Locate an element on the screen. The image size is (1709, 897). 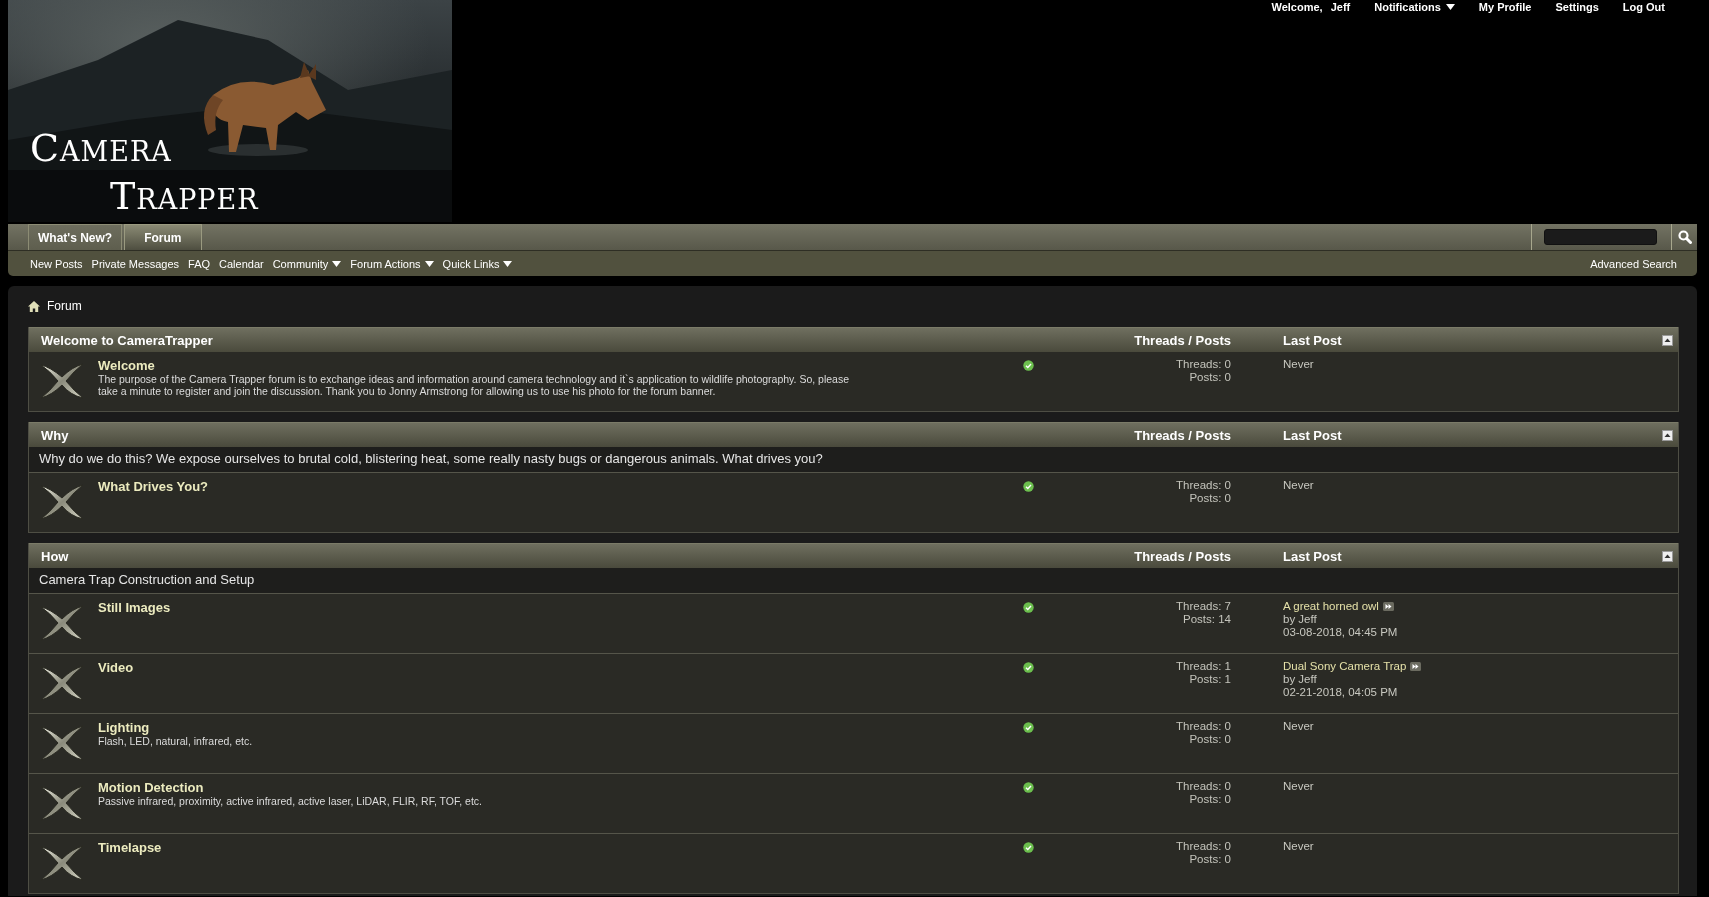
forum-description: The purpose of the Camera Trapper forum is to exchange ideas and information around camera technology and it`s application to wildlife photography. So, please take a minute to register and join the discussion. Thank you to Jonny Armstrong for allowing us to use his photo for the forum banner. is located at coordinates (474, 385).